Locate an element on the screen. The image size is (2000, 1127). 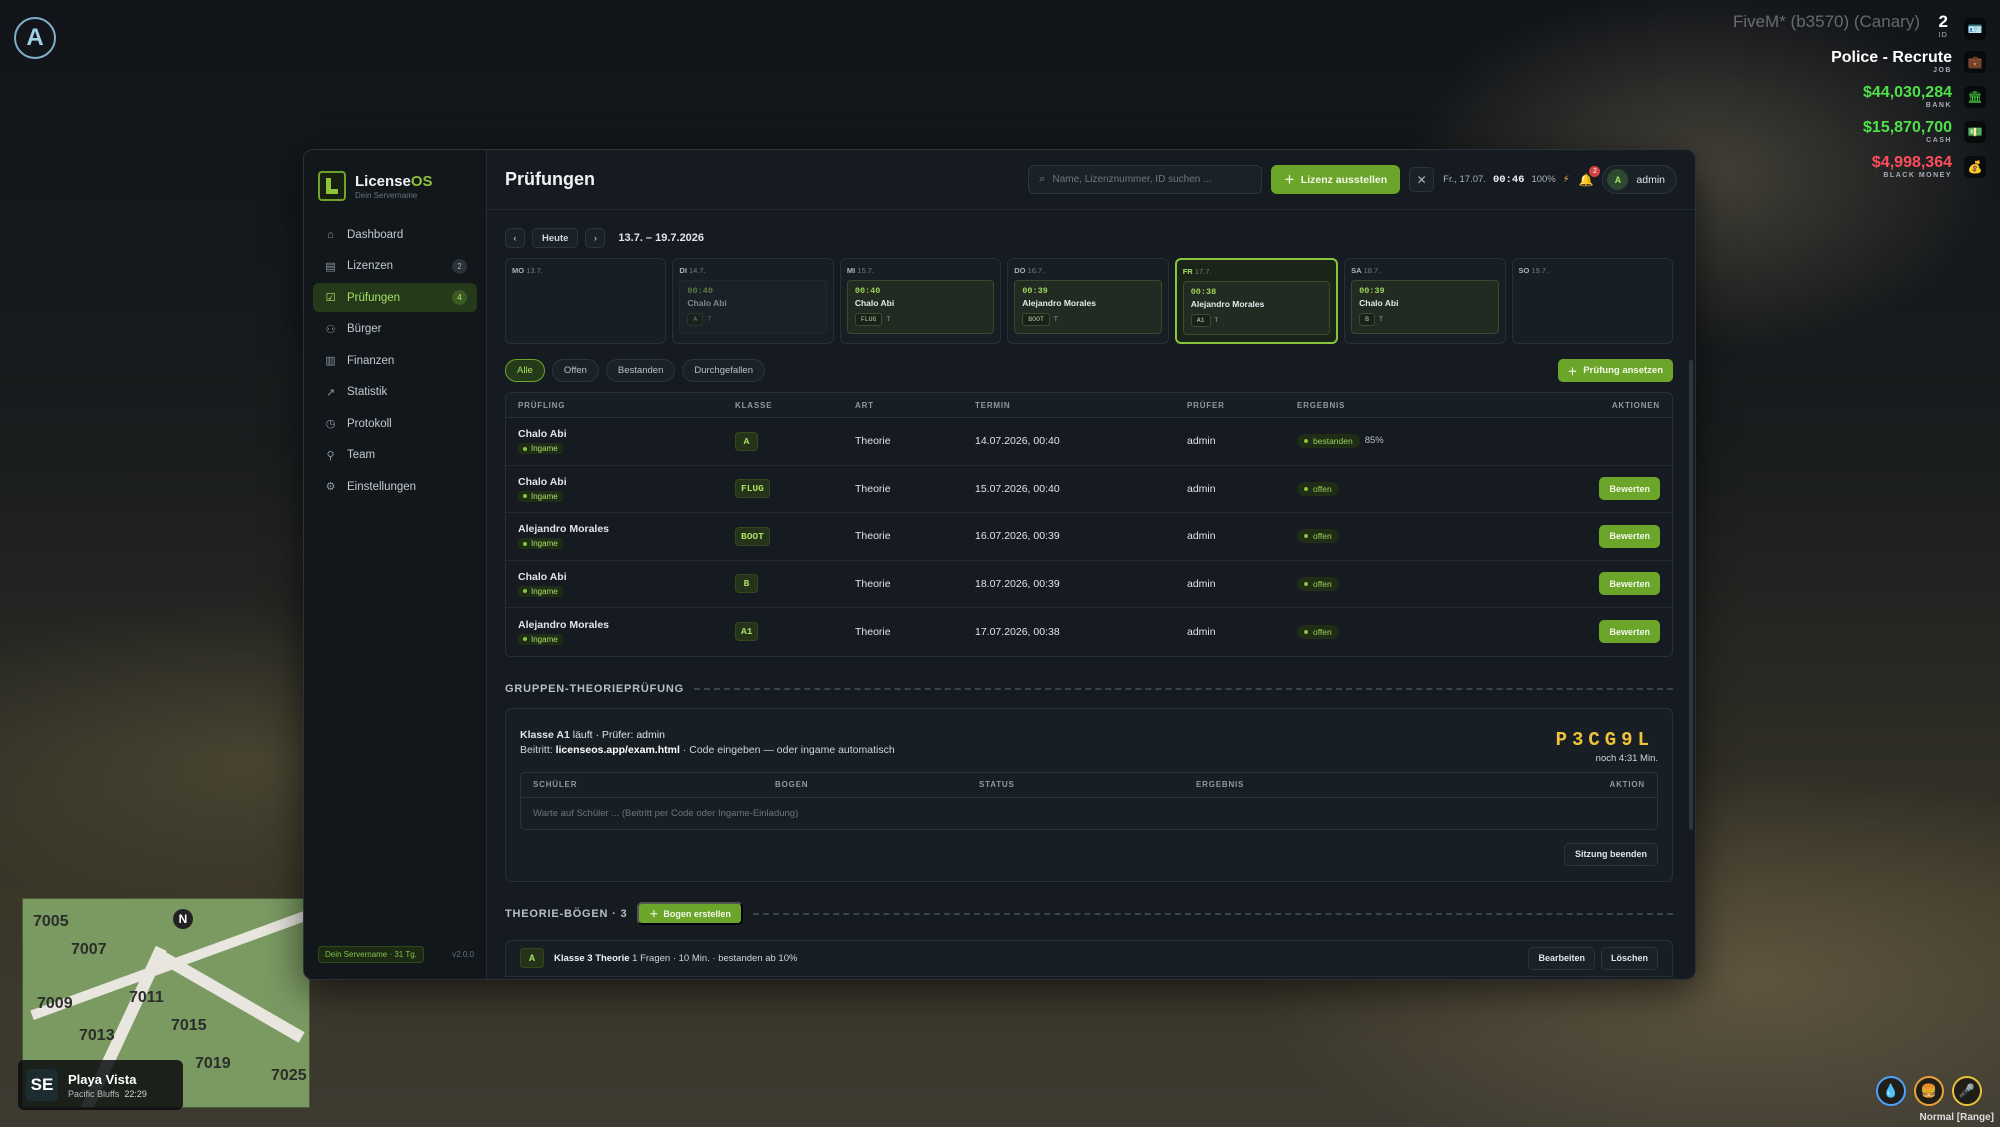
schedule-exam-button: ＋ Prüfung ansetzen is located at coordinates (1615, 370).